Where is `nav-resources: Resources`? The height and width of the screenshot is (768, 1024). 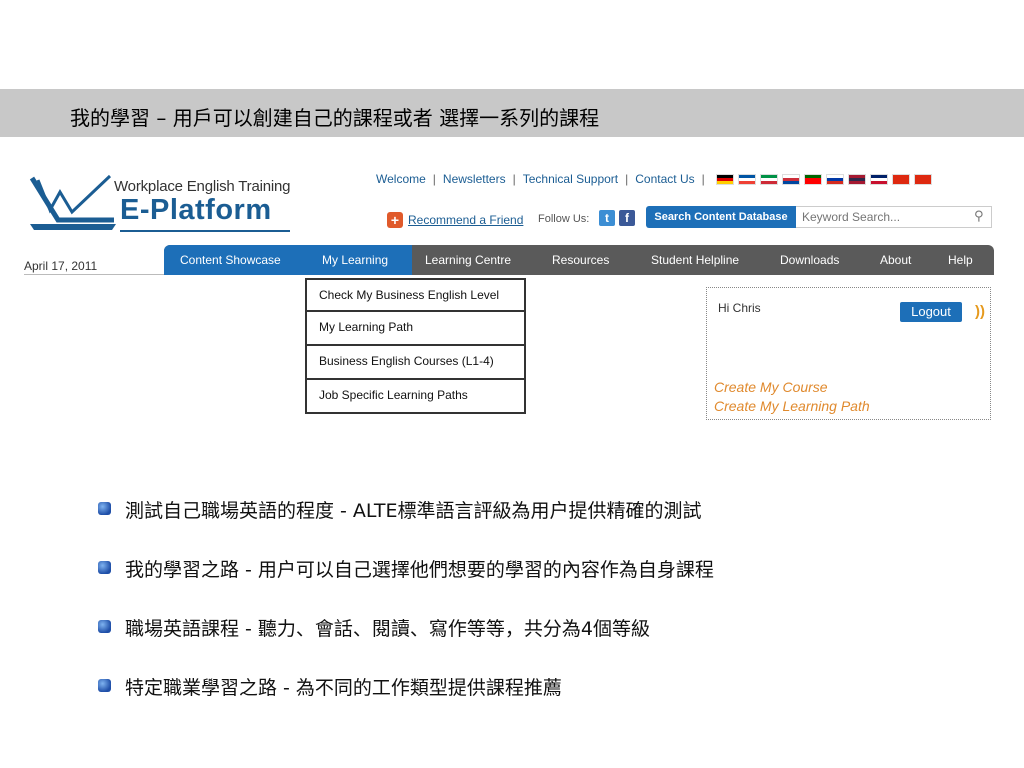
nav-resources: Resources is located at coordinates (580, 260).